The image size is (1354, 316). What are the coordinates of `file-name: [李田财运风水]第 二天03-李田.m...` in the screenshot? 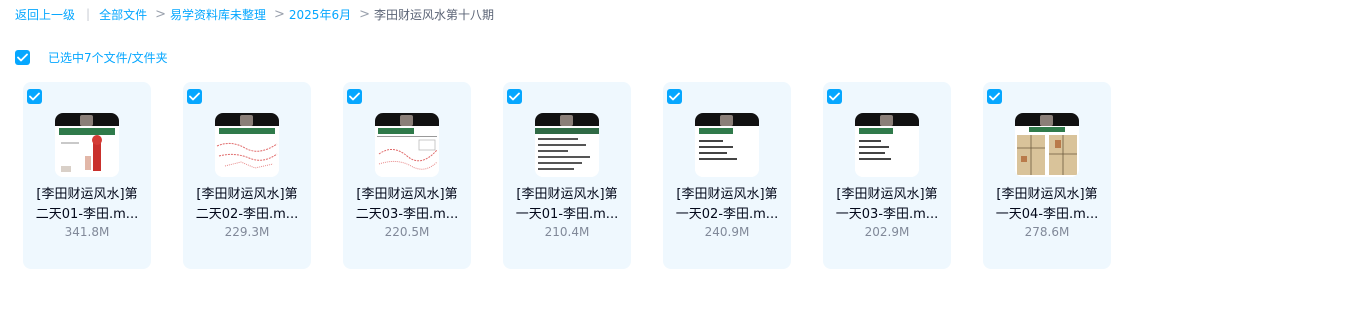 It's located at (407, 204).